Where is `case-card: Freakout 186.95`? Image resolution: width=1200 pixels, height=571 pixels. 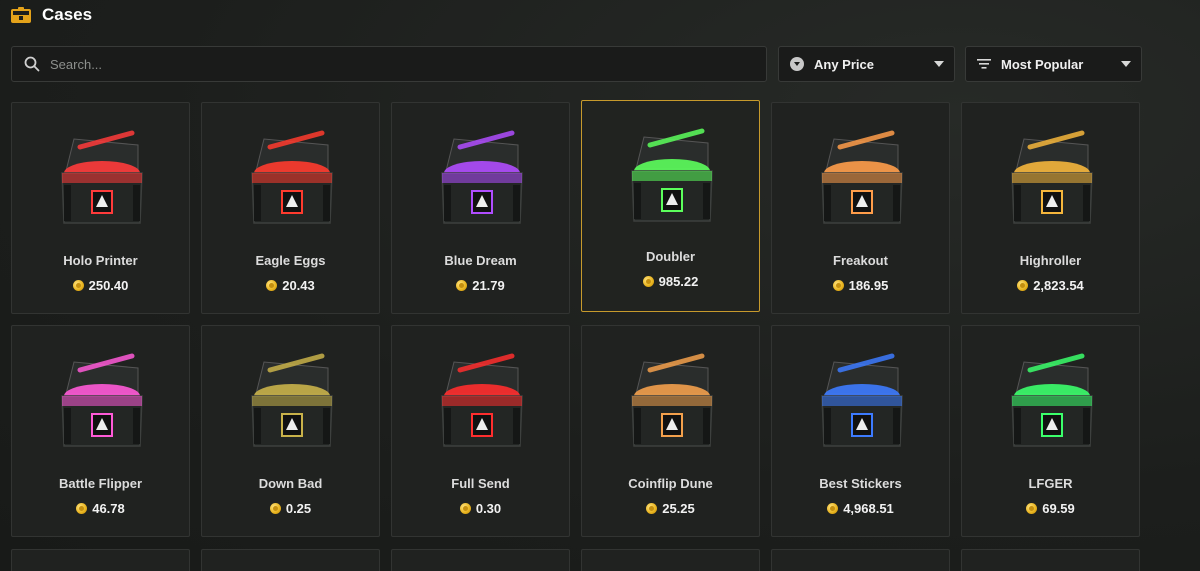
case-card: Freakout 186.95 is located at coordinates (860, 208).